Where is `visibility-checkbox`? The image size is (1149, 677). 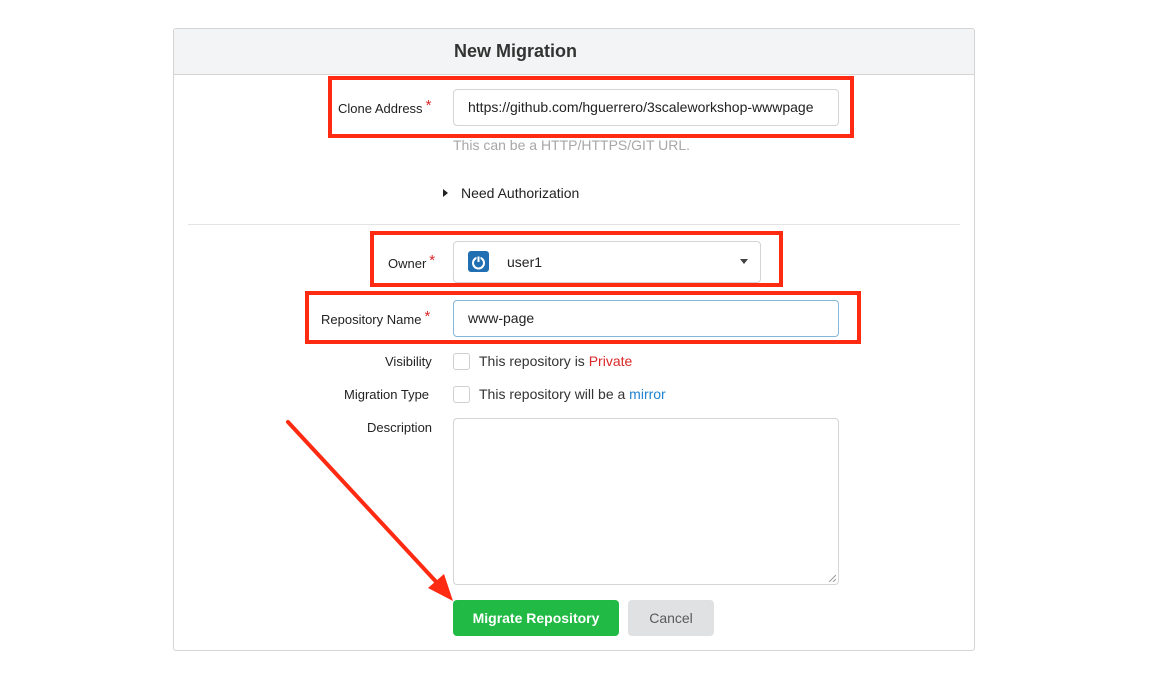 visibility-checkbox is located at coordinates (461, 361).